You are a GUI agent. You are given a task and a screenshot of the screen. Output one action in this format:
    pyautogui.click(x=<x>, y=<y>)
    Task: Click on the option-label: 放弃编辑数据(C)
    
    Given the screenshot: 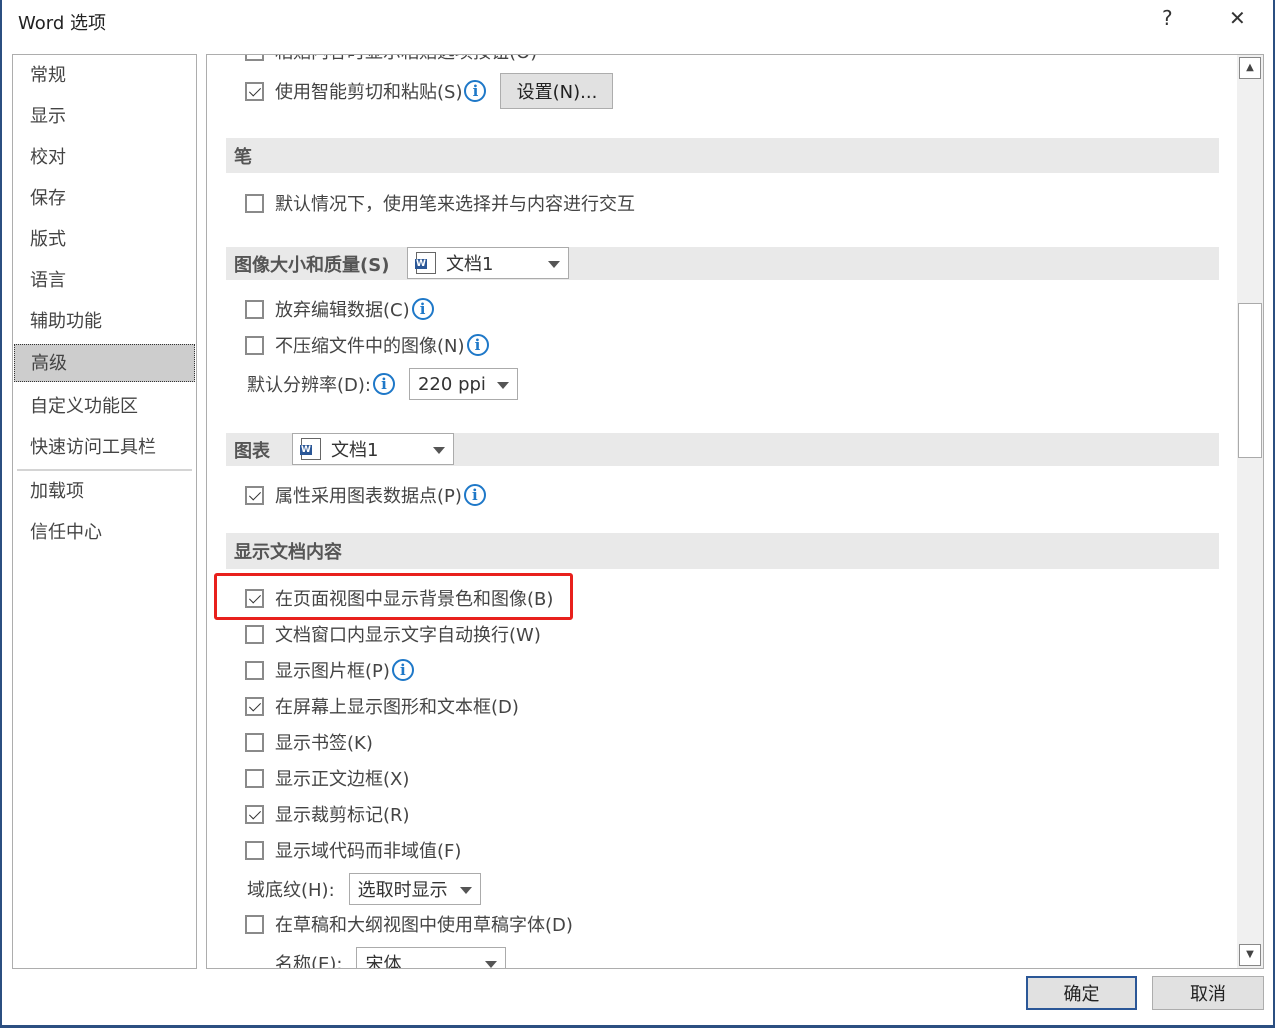 What is the action you would take?
    pyautogui.click(x=342, y=310)
    